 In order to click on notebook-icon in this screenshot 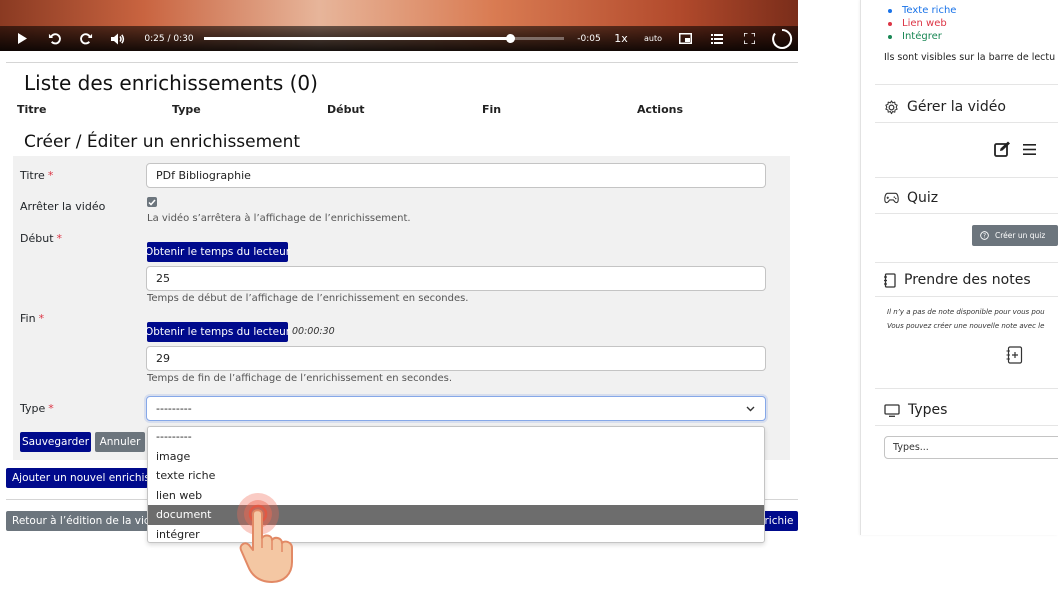, I will do `click(890, 280)`.